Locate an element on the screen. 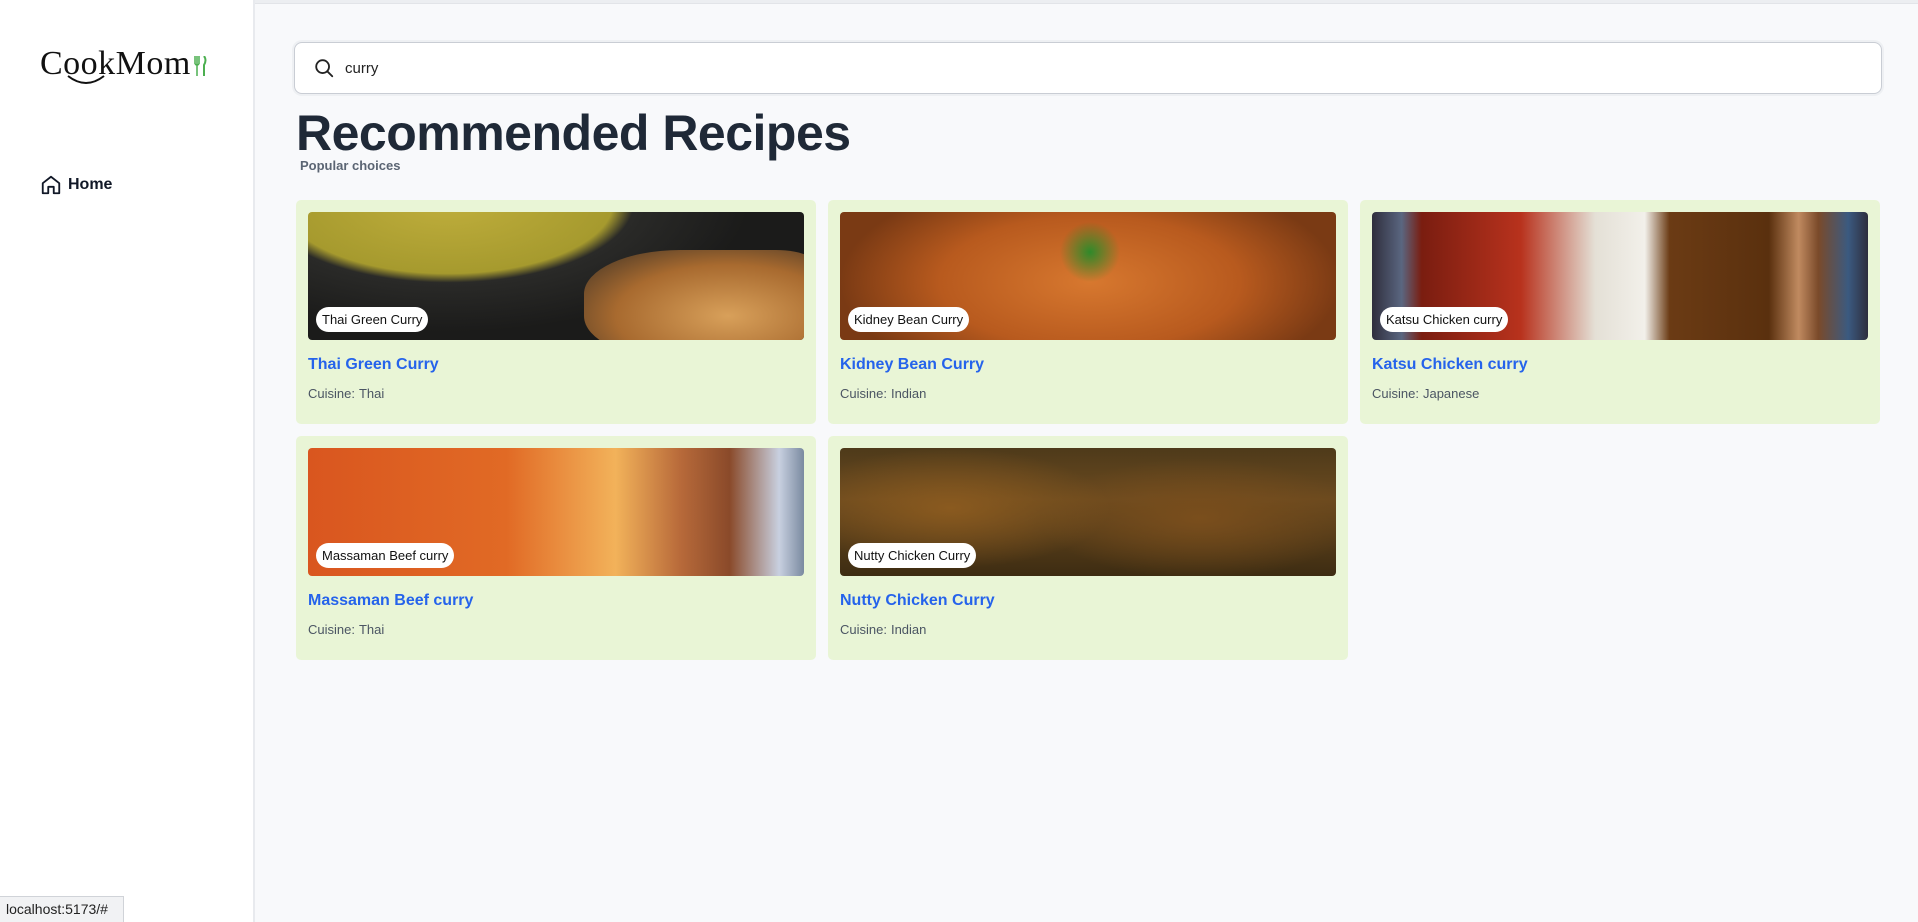 Image resolution: width=1918 pixels, height=922 pixels. search-bar is located at coordinates (1088, 68).